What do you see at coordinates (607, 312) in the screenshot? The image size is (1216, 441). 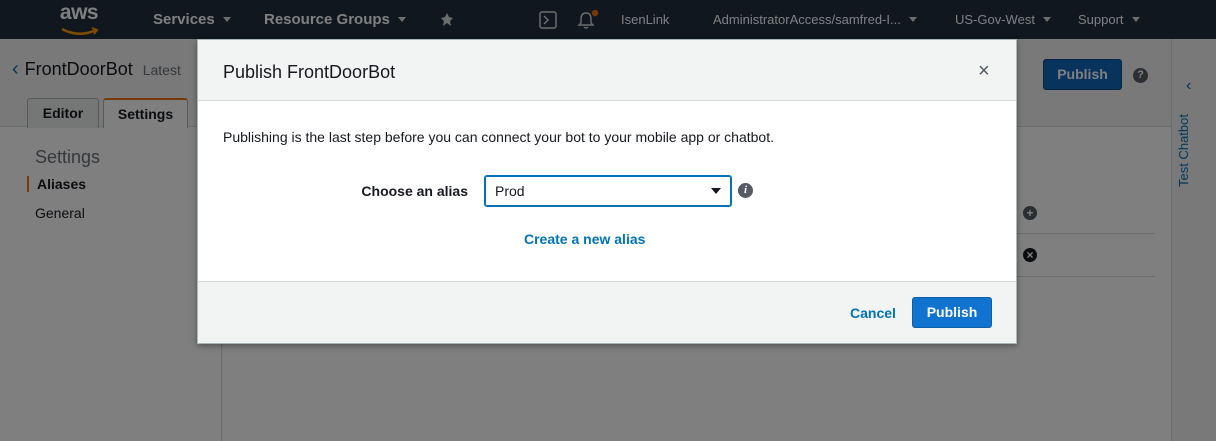 I see `modal-footer: Cancel Publish` at bounding box center [607, 312].